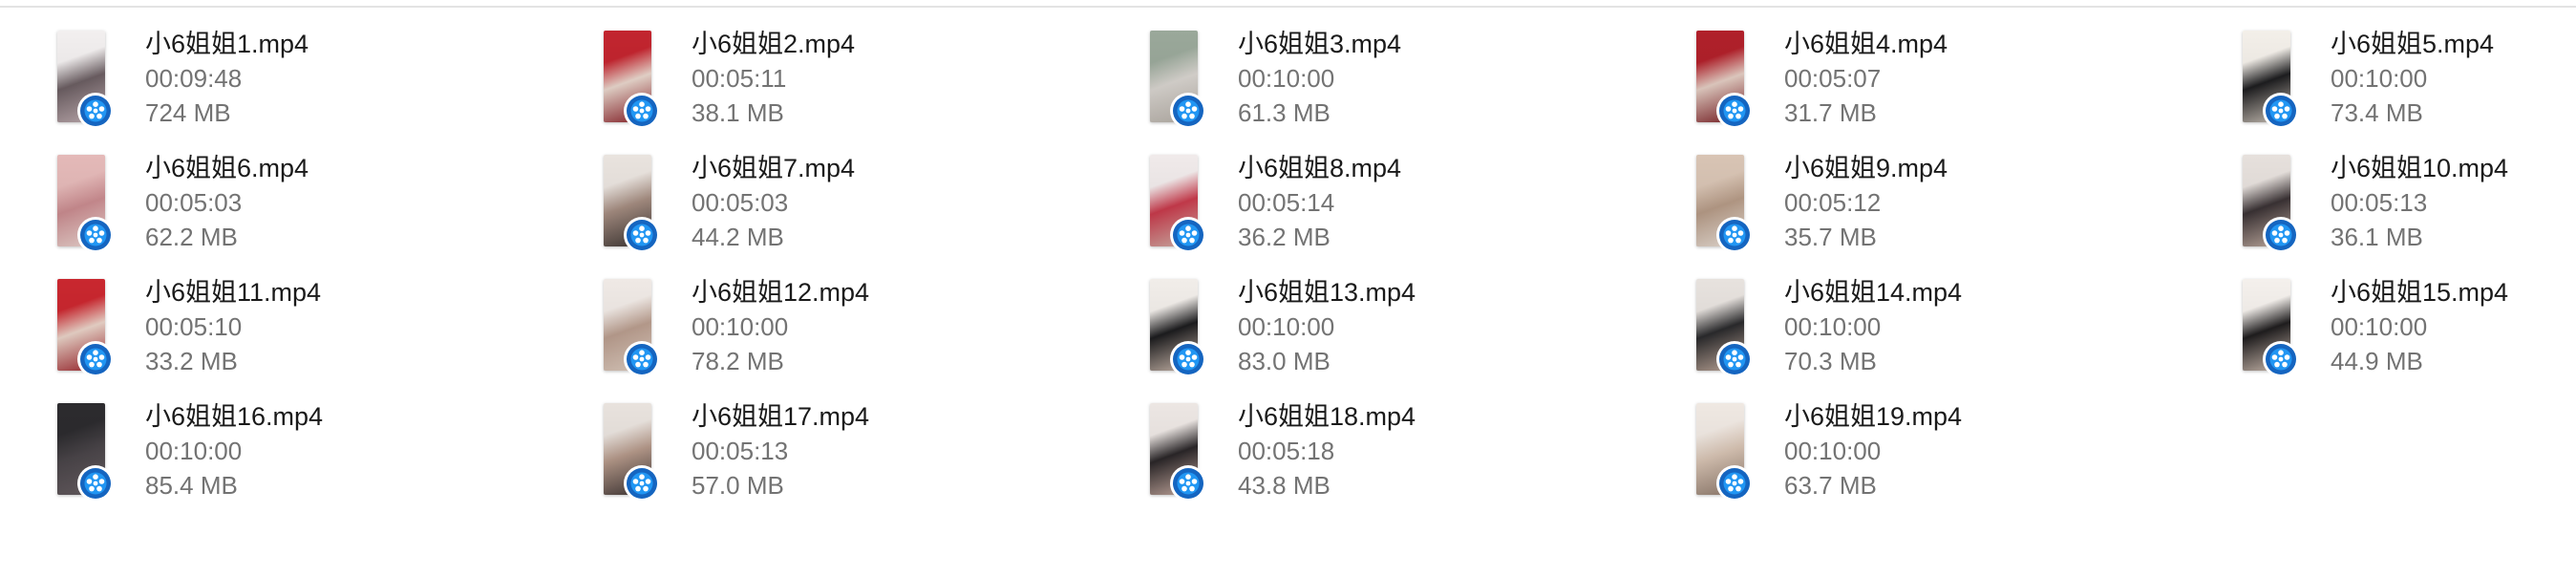 Image resolution: width=2576 pixels, height=577 pixels. I want to click on file-size: 38.1 MB, so click(738, 113).